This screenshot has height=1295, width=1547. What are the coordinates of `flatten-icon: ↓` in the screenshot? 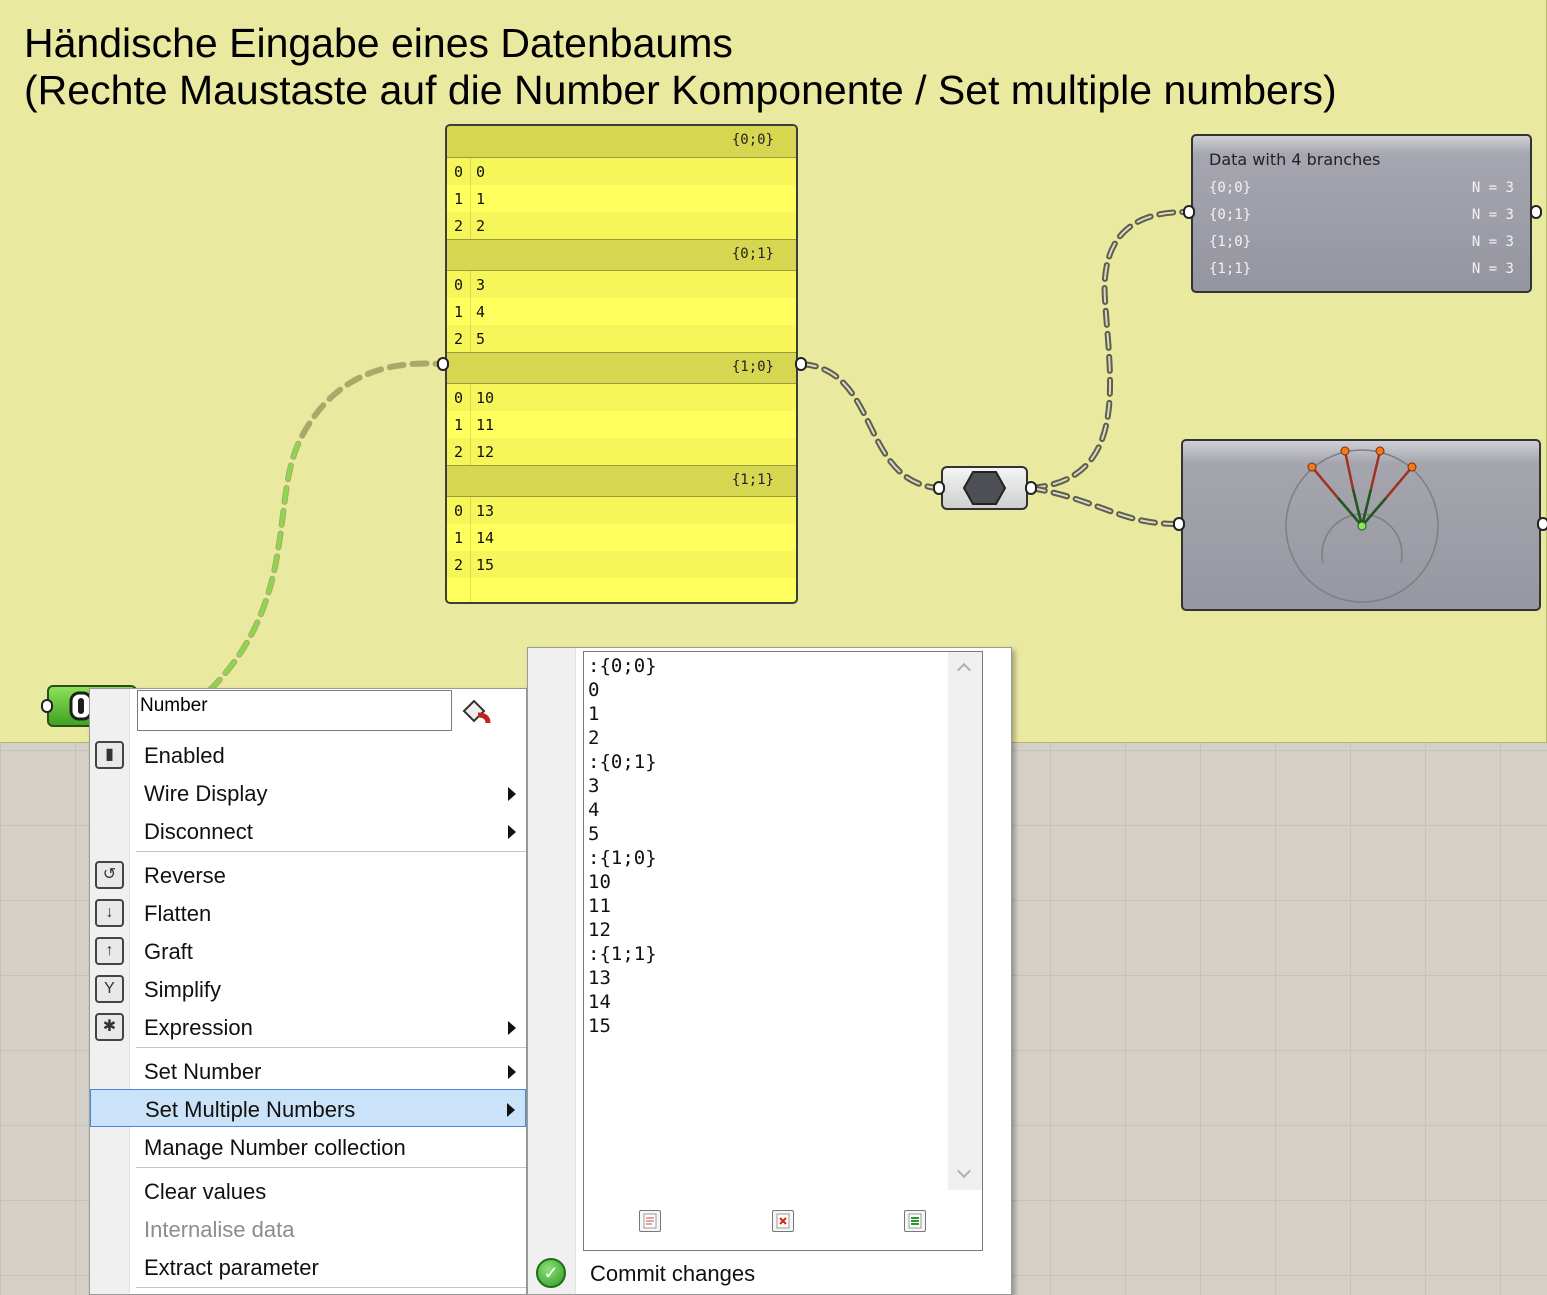 It's located at (109, 913).